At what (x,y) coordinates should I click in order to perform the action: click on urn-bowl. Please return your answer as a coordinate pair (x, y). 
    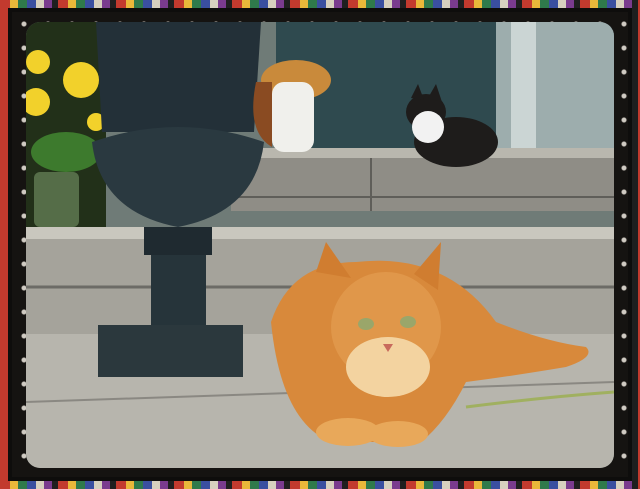
    Looking at the image, I should click on (178, 77).